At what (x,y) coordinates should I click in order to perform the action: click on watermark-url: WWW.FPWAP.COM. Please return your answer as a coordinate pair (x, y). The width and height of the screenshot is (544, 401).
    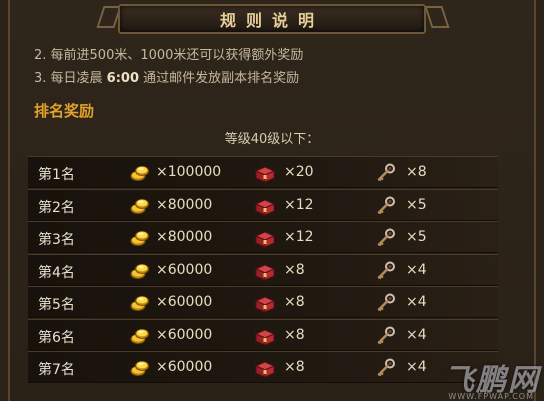
    Looking at the image, I should click on (491, 396).